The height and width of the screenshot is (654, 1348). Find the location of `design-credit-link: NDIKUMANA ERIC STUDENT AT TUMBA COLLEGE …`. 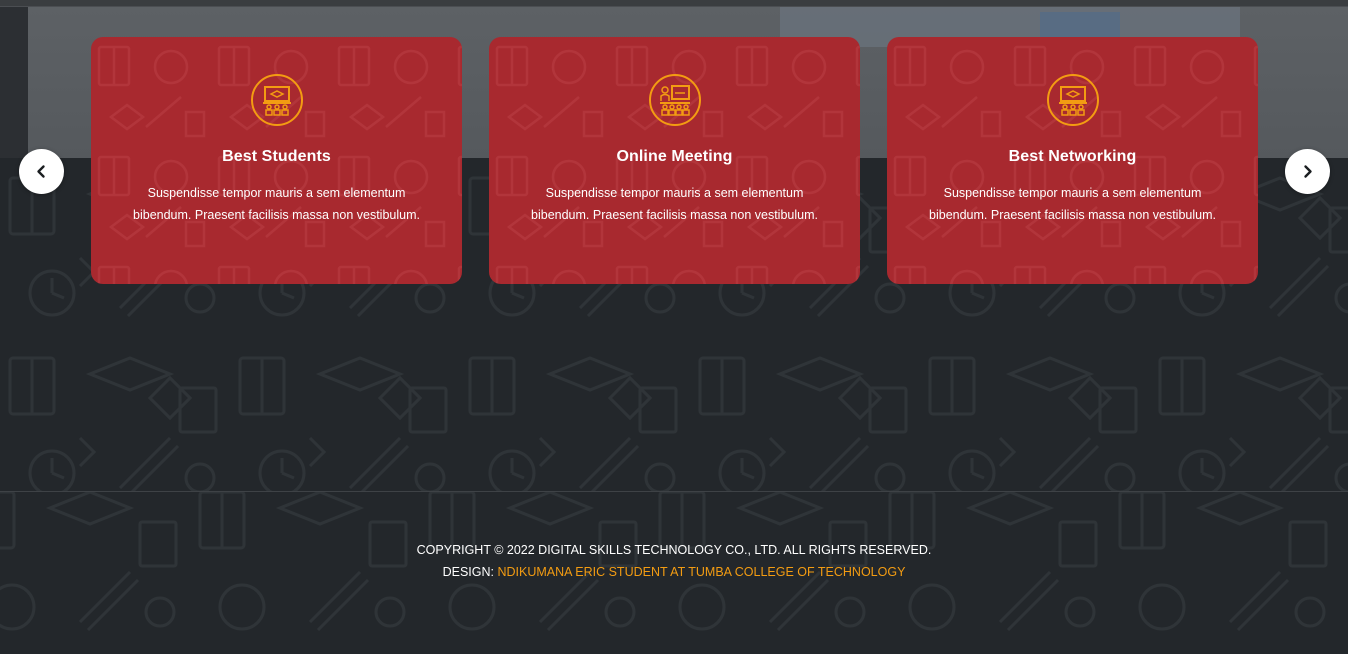

design-credit-link: NDIKUMANA ERIC STUDENT AT TUMBA COLLEGE … is located at coordinates (701, 572).